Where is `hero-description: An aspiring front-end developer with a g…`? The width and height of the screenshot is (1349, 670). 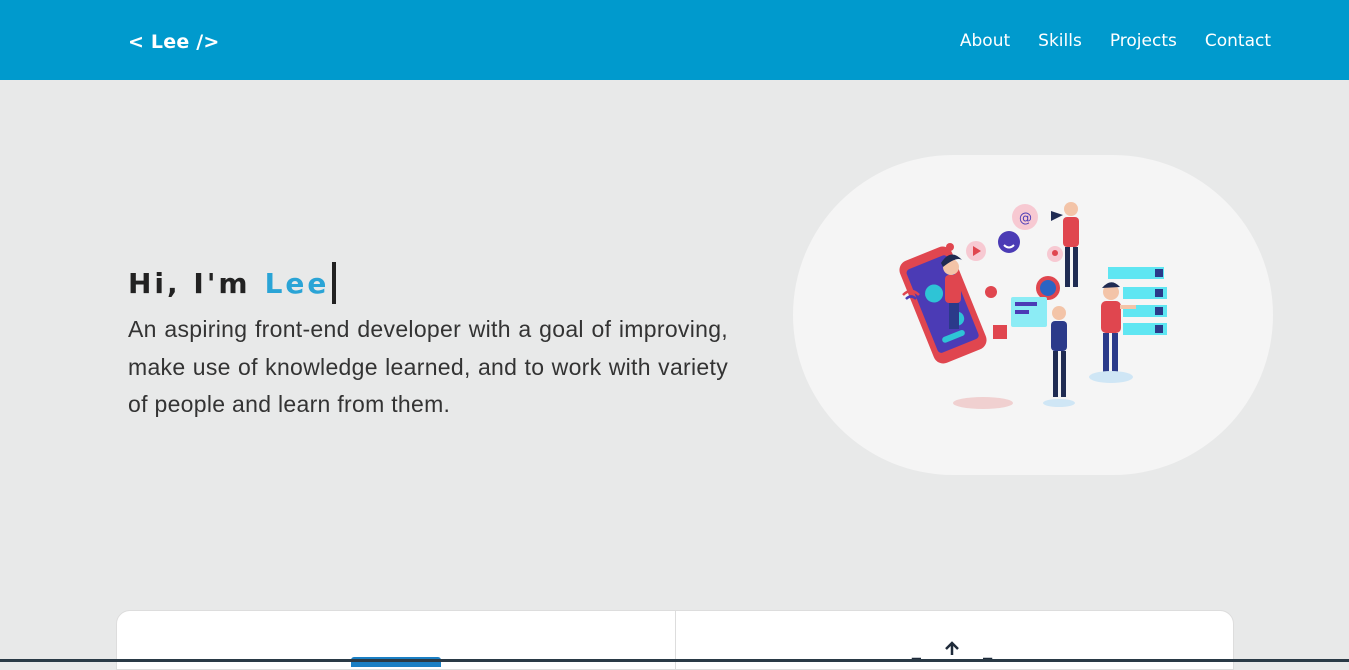 hero-description: An aspiring front-end developer with a g… is located at coordinates (428, 366).